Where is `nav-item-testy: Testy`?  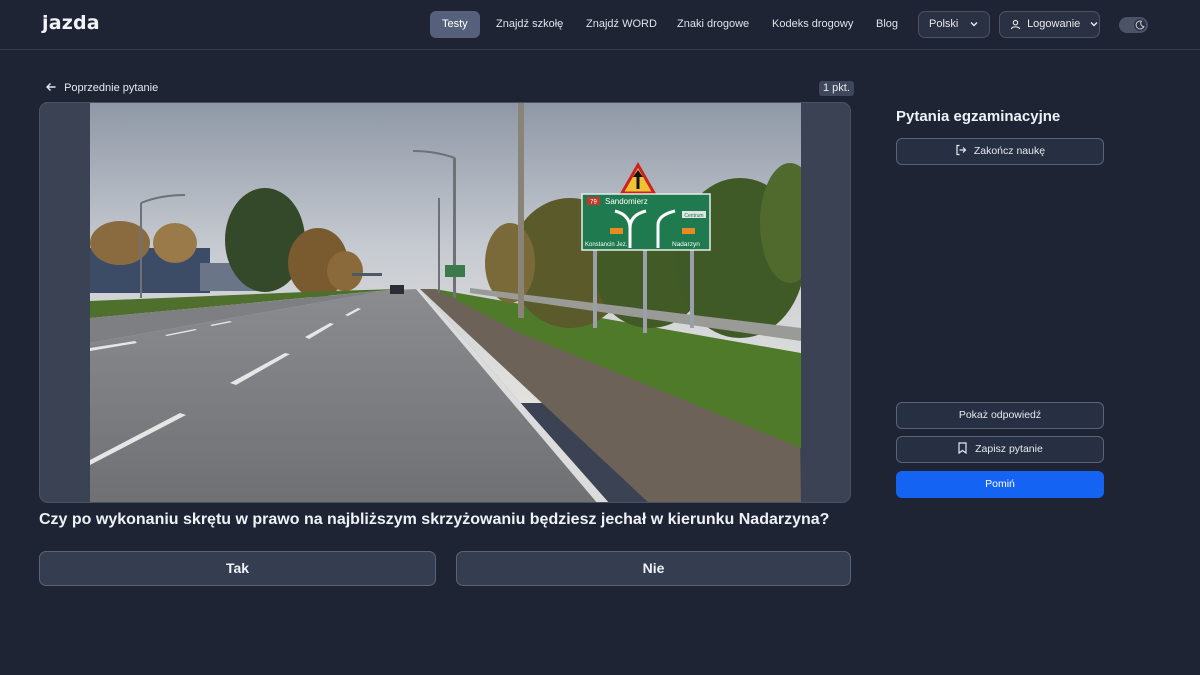 nav-item-testy: Testy is located at coordinates (455, 24).